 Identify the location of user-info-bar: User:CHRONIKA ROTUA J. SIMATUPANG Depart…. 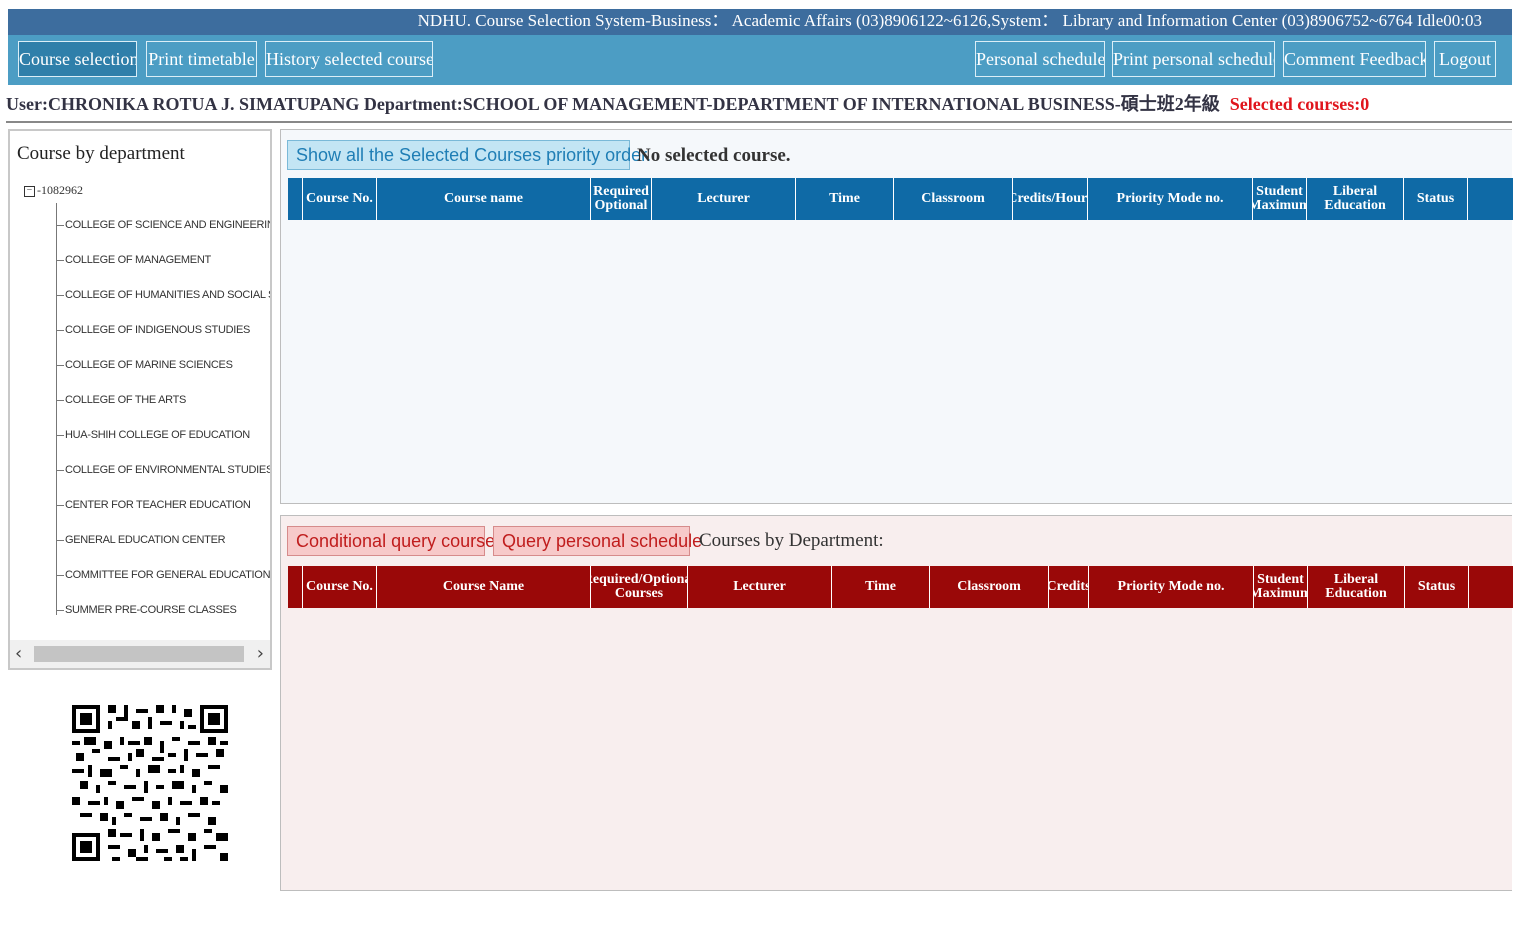
(759, 104).